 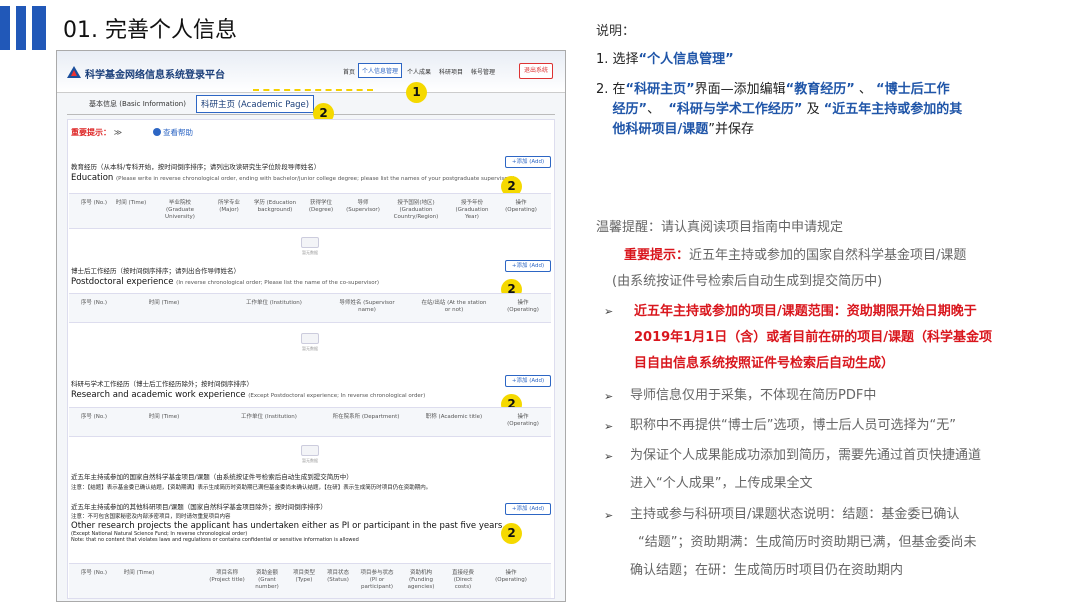 I want to click on nav-personal-info: 个人信息管理, so click(x=380, y=70).